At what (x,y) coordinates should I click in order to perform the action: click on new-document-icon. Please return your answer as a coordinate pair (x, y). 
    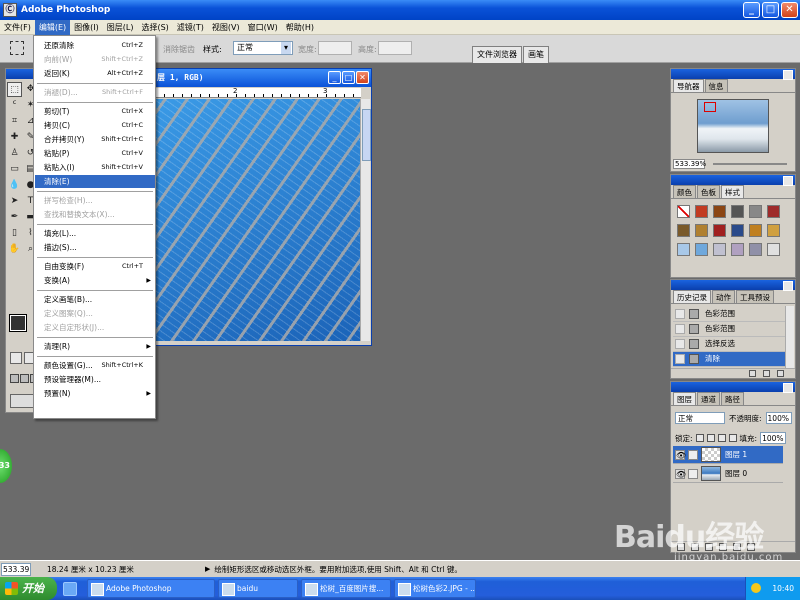
    Looking at the image, I should click on (752, 373).